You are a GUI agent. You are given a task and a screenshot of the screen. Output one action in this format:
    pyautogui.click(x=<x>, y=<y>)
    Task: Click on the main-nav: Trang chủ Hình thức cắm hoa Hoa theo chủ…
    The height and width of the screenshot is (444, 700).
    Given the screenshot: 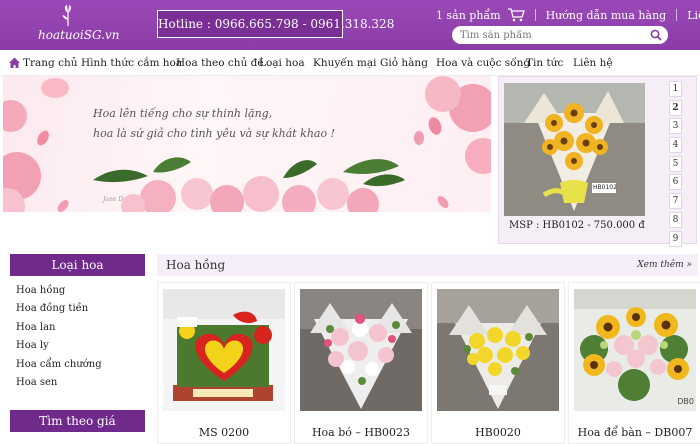 What is the action you would take?
    pyautogui.click(x=350, y=63)
    